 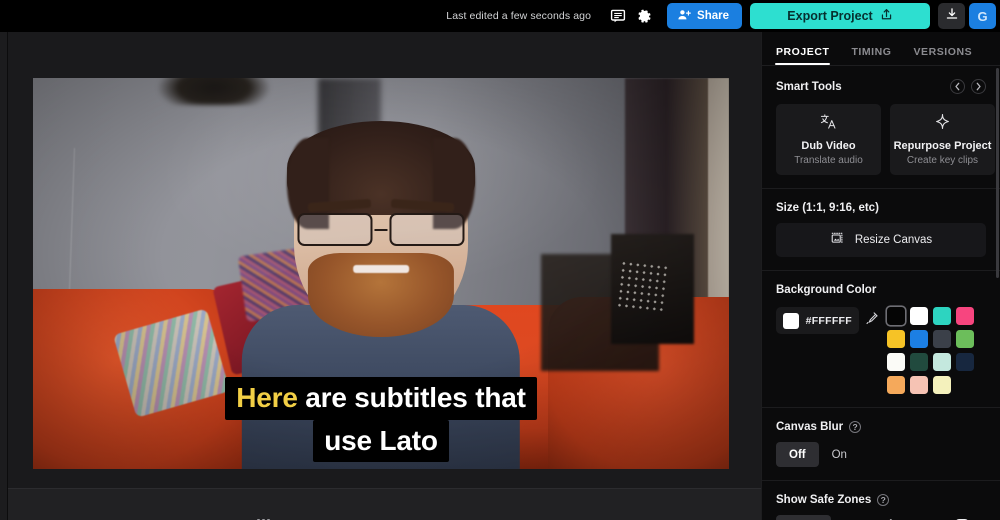 I want to click on canvas-blur-toggle: Off On, so click(x=881, y=454).